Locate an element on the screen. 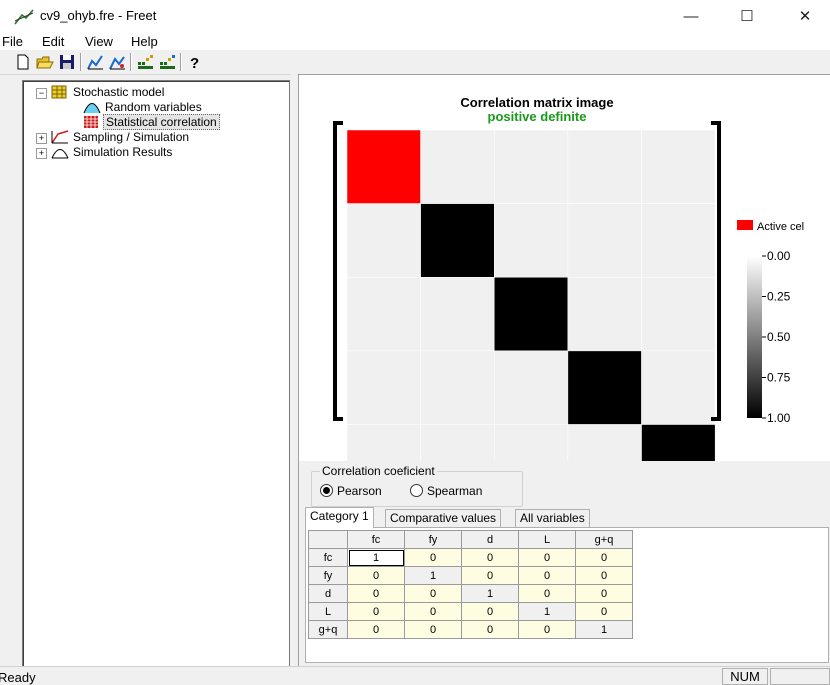 This screenshot has height=685, width=830. menu-help: Help is located at coordinates (144, 41).